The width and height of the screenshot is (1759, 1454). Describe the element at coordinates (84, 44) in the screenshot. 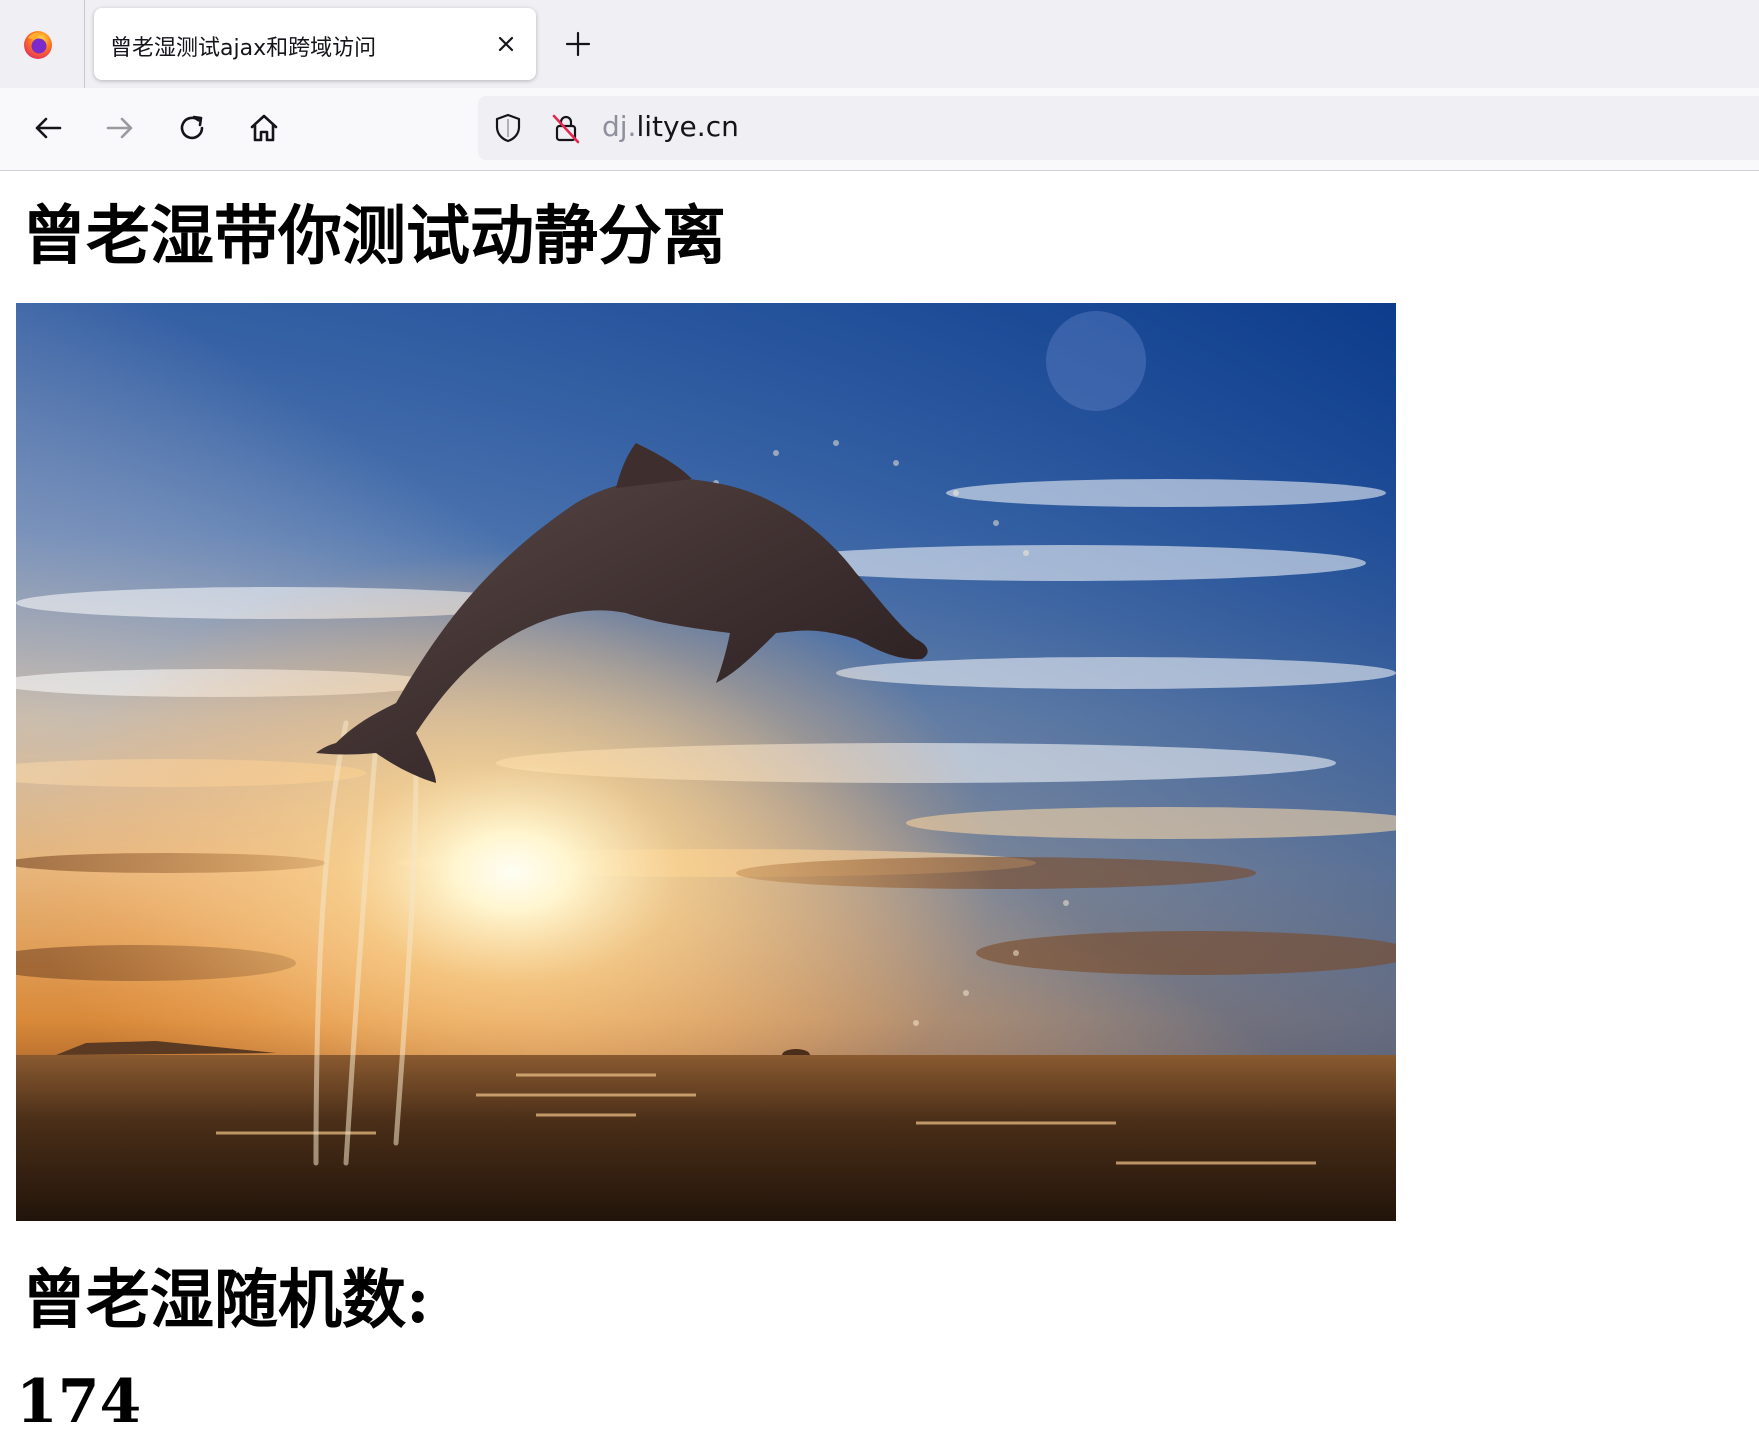

I see `tab-divider` at that location.